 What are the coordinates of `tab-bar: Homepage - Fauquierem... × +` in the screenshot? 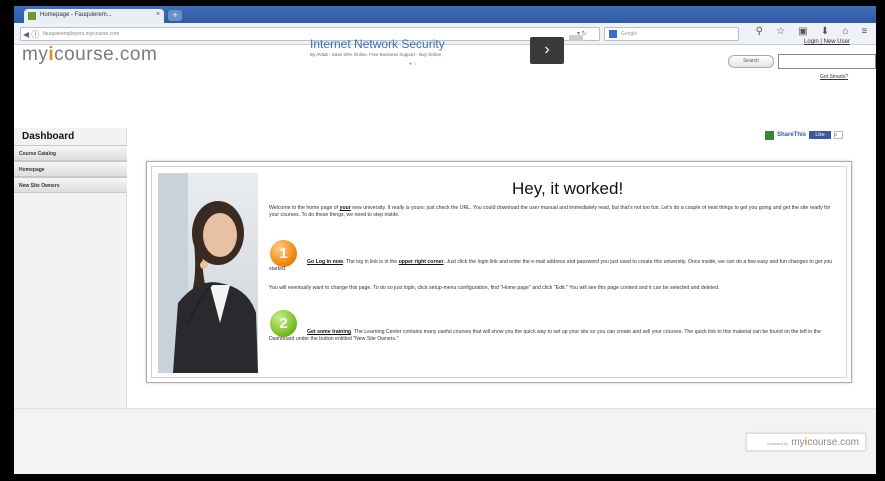 It's located at (445, 14).